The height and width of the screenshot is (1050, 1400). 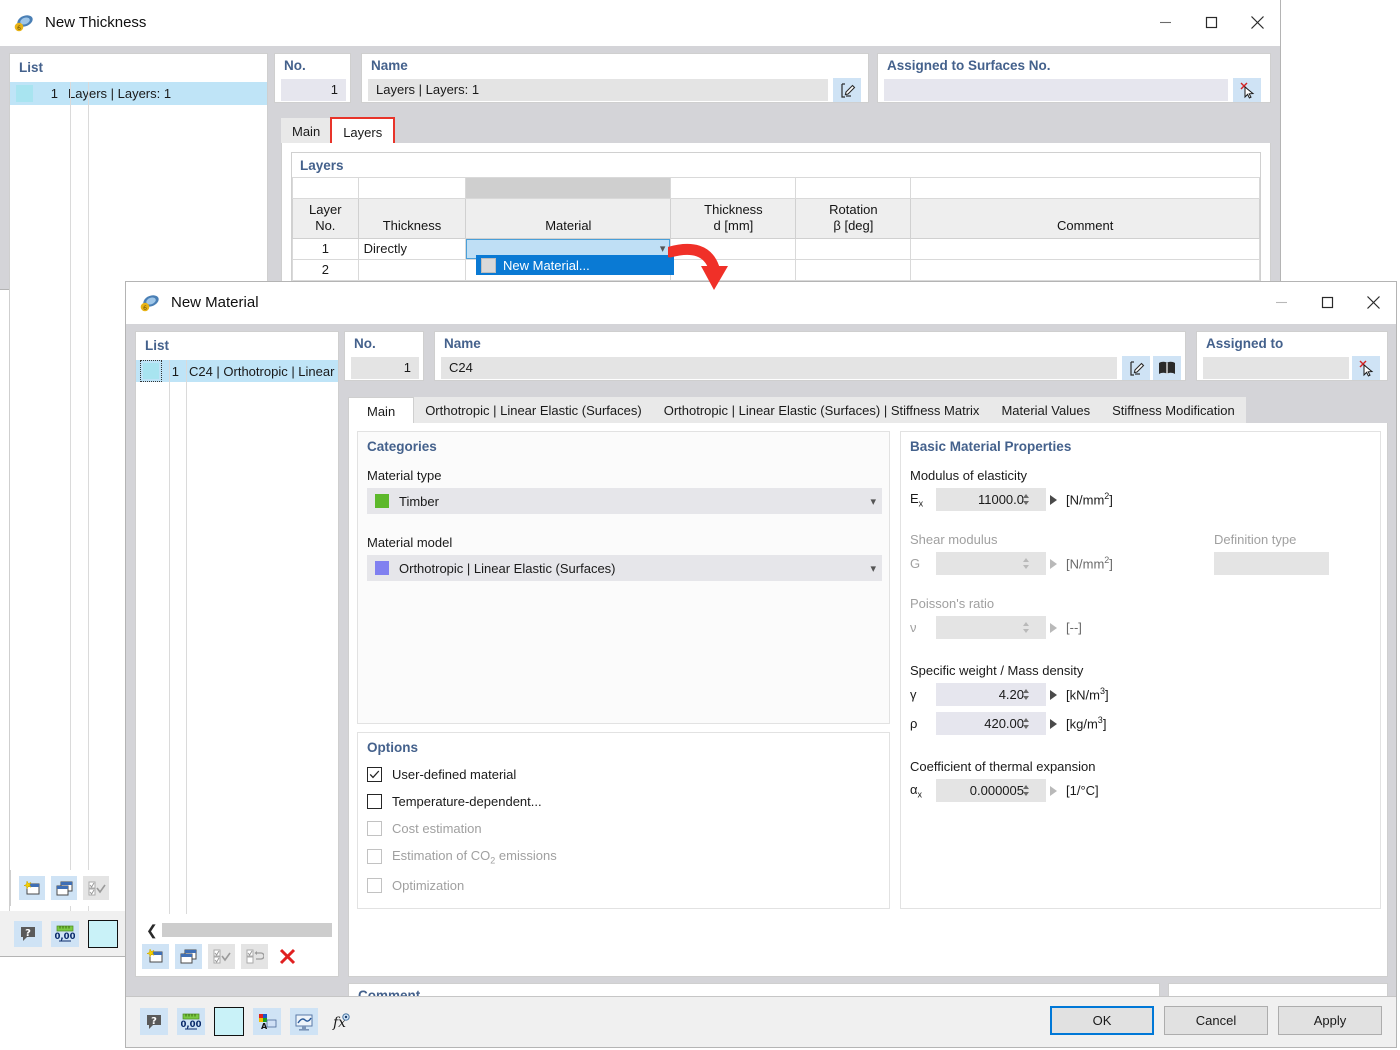 What do you see at coordinates (1107, 496) in the screenshot?
I see `modulus-unit-sup: 2` at bounding box center [1107, 496].